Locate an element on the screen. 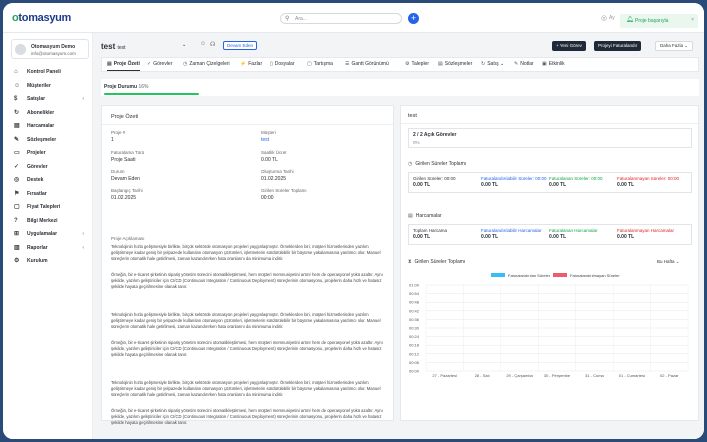 Image resolution: width=707 pixels, height=442 pixels. x-tick-label: 29 - Çarşamba is located at coordinates (519, 375).